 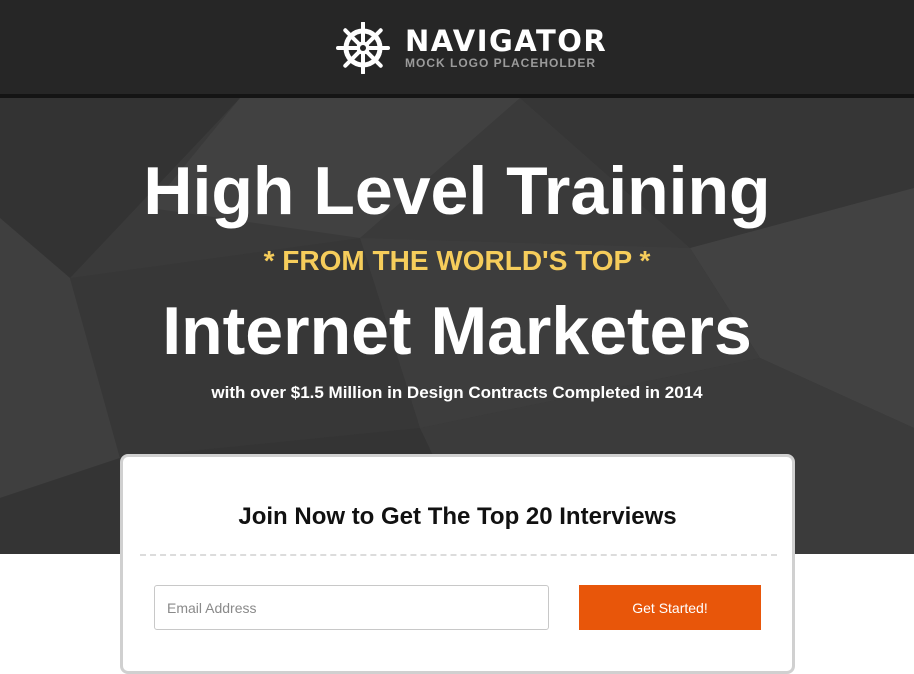 What do you see at coordinates (351, 607) in the screenshot?
I see `email-field` at bounding box center [351, 607].